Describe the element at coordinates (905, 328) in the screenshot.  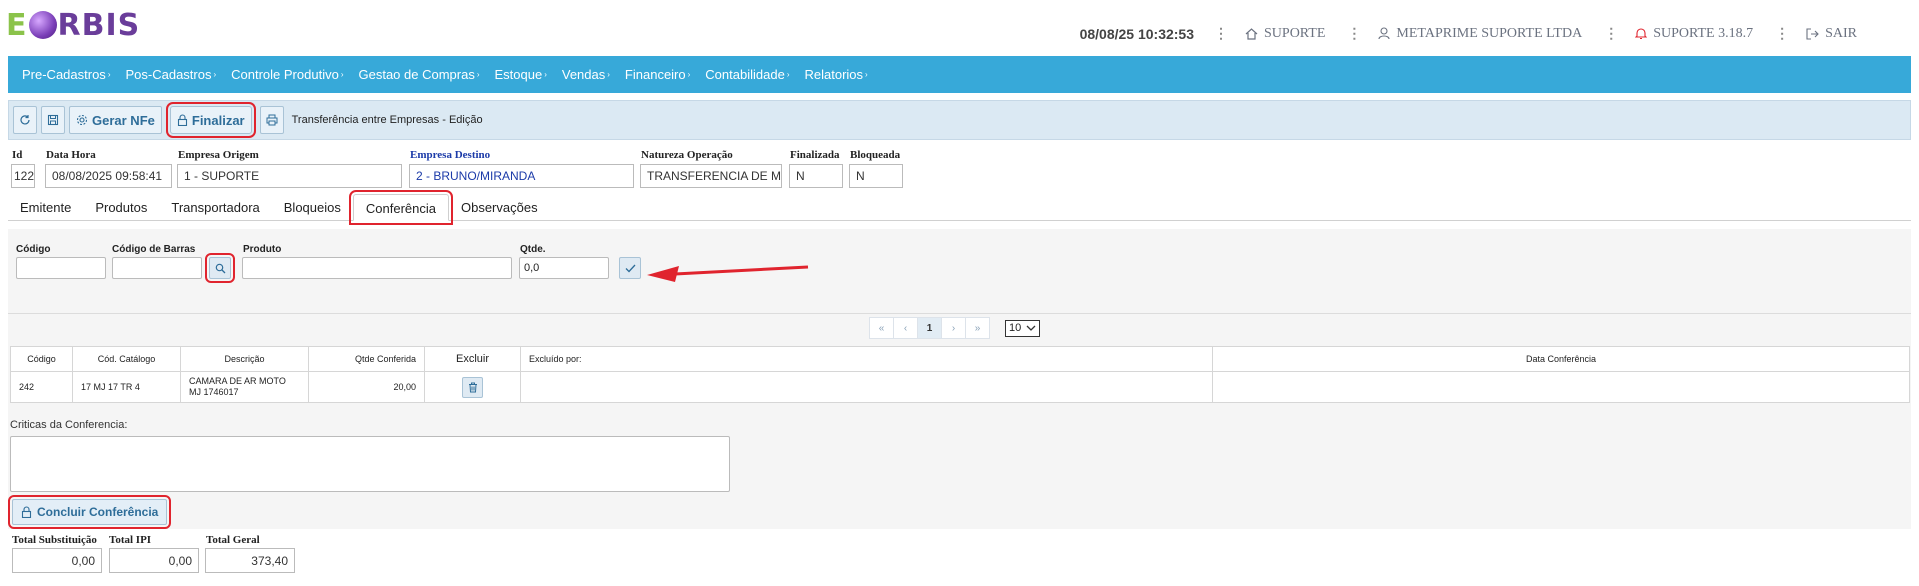
I see `prev-page-button: ‹` at that location.